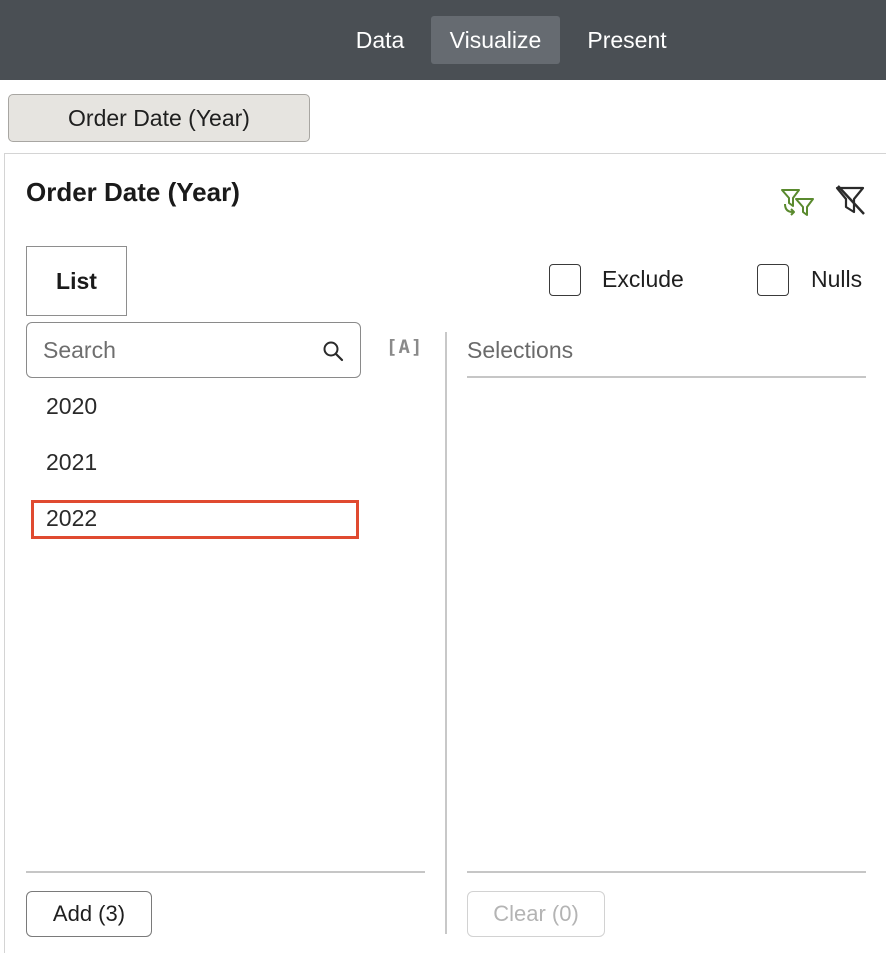 The width and height of the screenshot is (886, 953). What do you see at coordinates (565, 280) in the screenshot?
I see `exclude-checkbox` at bounding box center [565, 280].